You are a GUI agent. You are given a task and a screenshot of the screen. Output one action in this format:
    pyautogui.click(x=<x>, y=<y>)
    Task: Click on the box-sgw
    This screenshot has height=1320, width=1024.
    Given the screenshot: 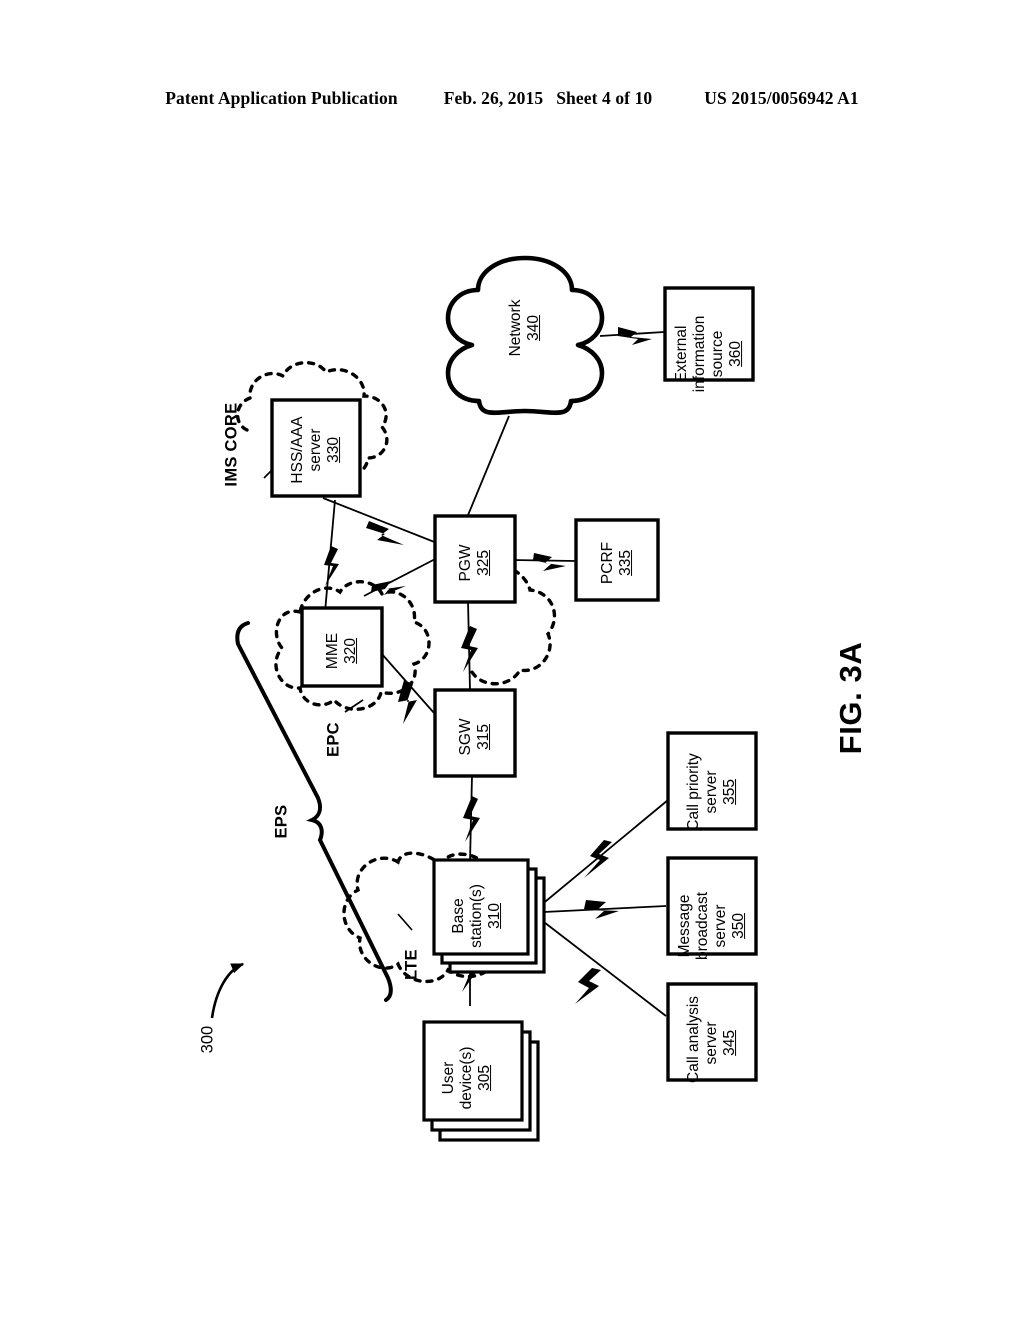 What is the action you would take?
    pyautogui.click(x=475, y=733)
    